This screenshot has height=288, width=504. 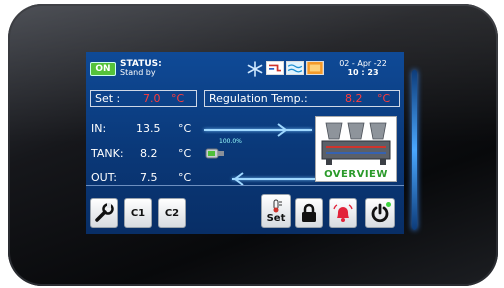 What do you see at coordinates (363, 72) in the screenshot?
I see `time-display: 10 : 23` at bounding box center [363, 72].